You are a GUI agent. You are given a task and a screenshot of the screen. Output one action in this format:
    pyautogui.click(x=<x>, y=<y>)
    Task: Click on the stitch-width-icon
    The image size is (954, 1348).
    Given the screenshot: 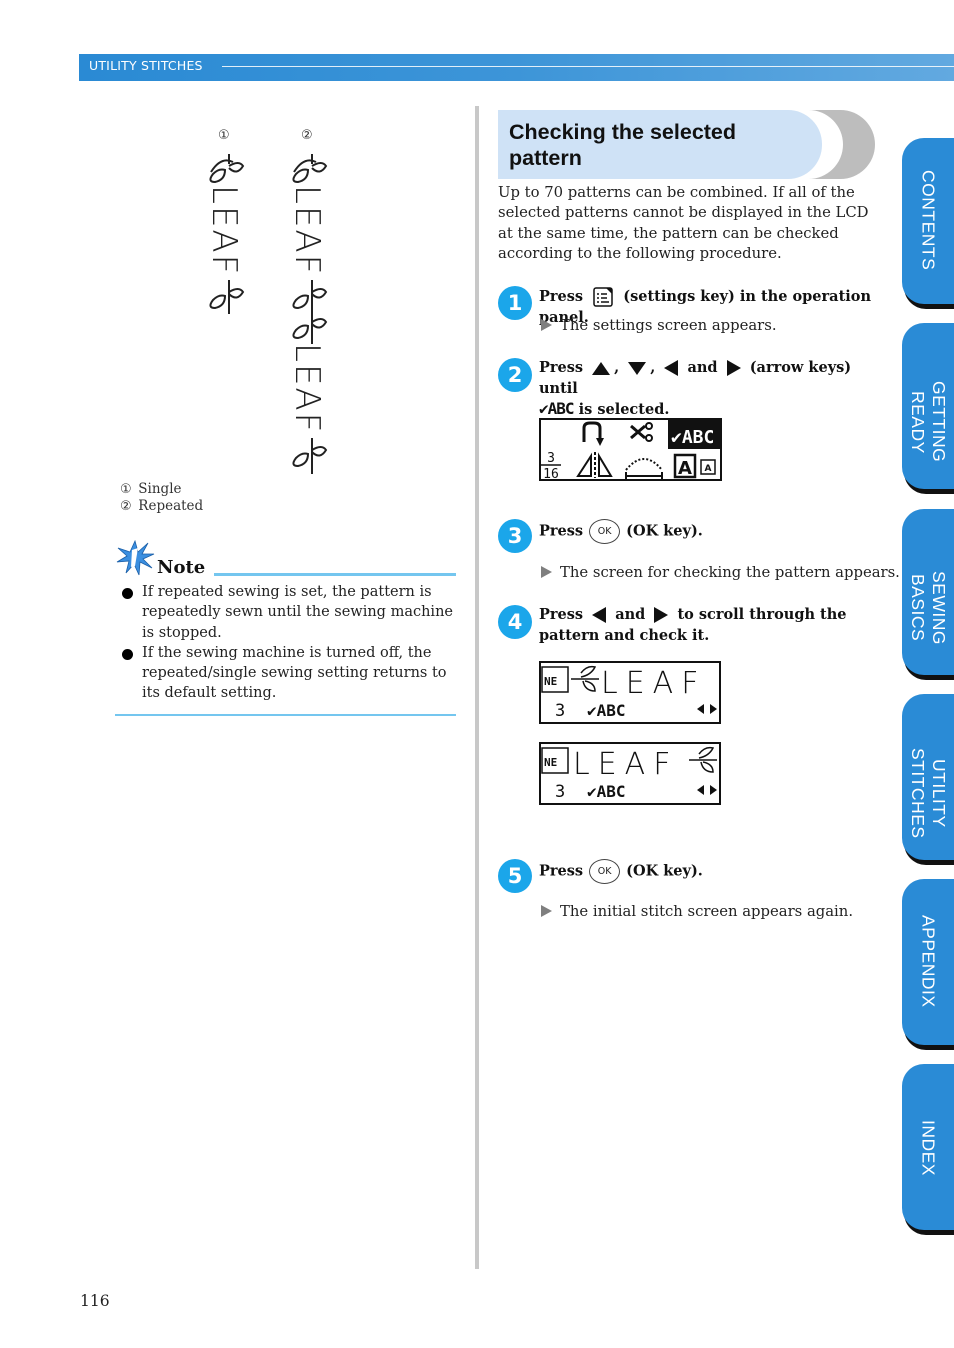 What is the action you would take?
    pyautogui.click(x=644, y=468)
    